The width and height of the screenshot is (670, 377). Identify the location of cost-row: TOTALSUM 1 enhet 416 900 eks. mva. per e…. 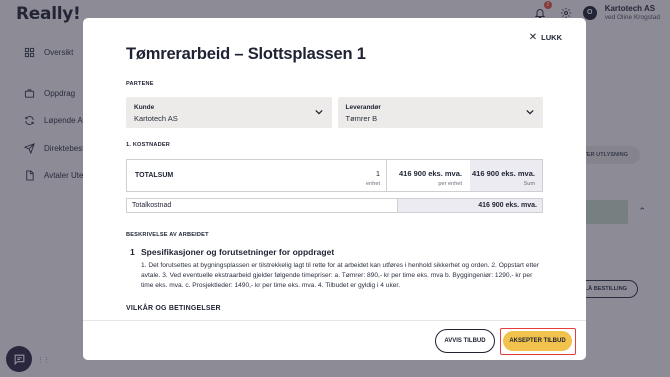
(334, 175).